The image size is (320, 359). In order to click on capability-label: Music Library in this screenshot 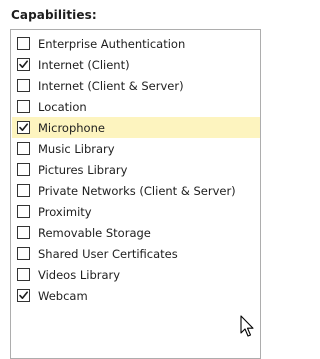, I will do `click(76, 148)`.